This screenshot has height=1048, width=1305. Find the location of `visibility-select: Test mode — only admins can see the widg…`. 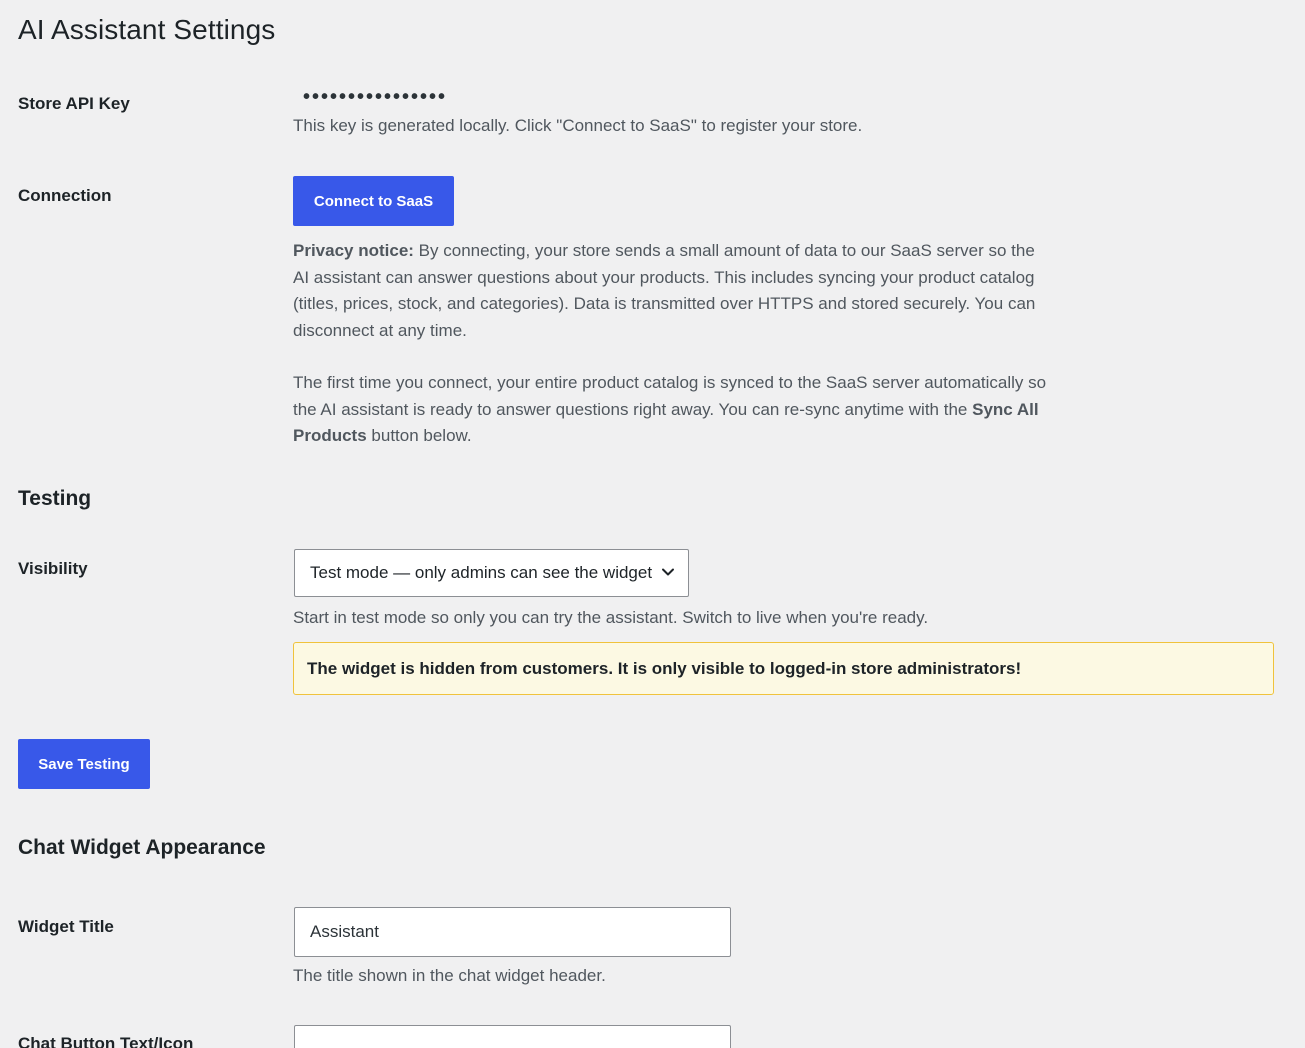

visibility-select: Test mode — only admins can see the widg… is located at coordinates (491, 573).